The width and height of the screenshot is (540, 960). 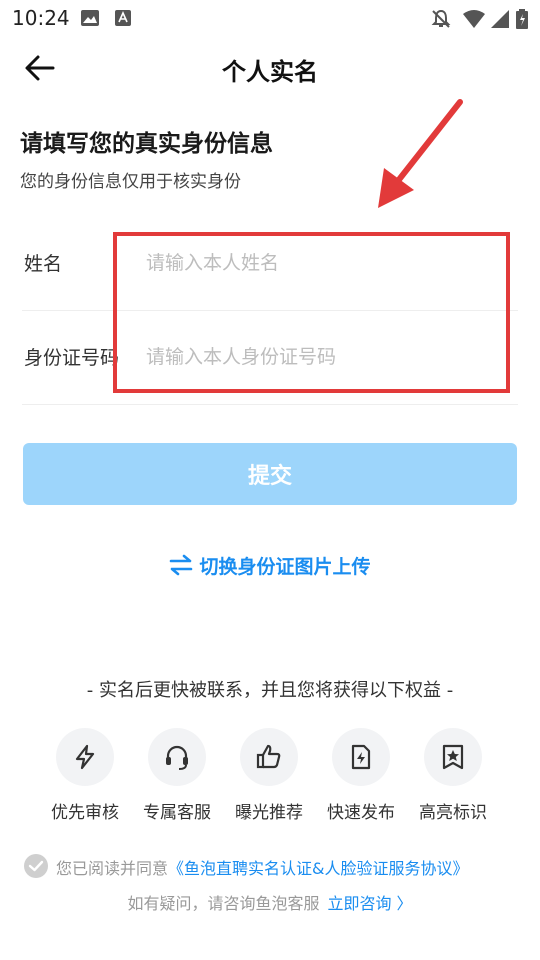 I want to click on submit-button: 提交, so click(x=270, y=474).